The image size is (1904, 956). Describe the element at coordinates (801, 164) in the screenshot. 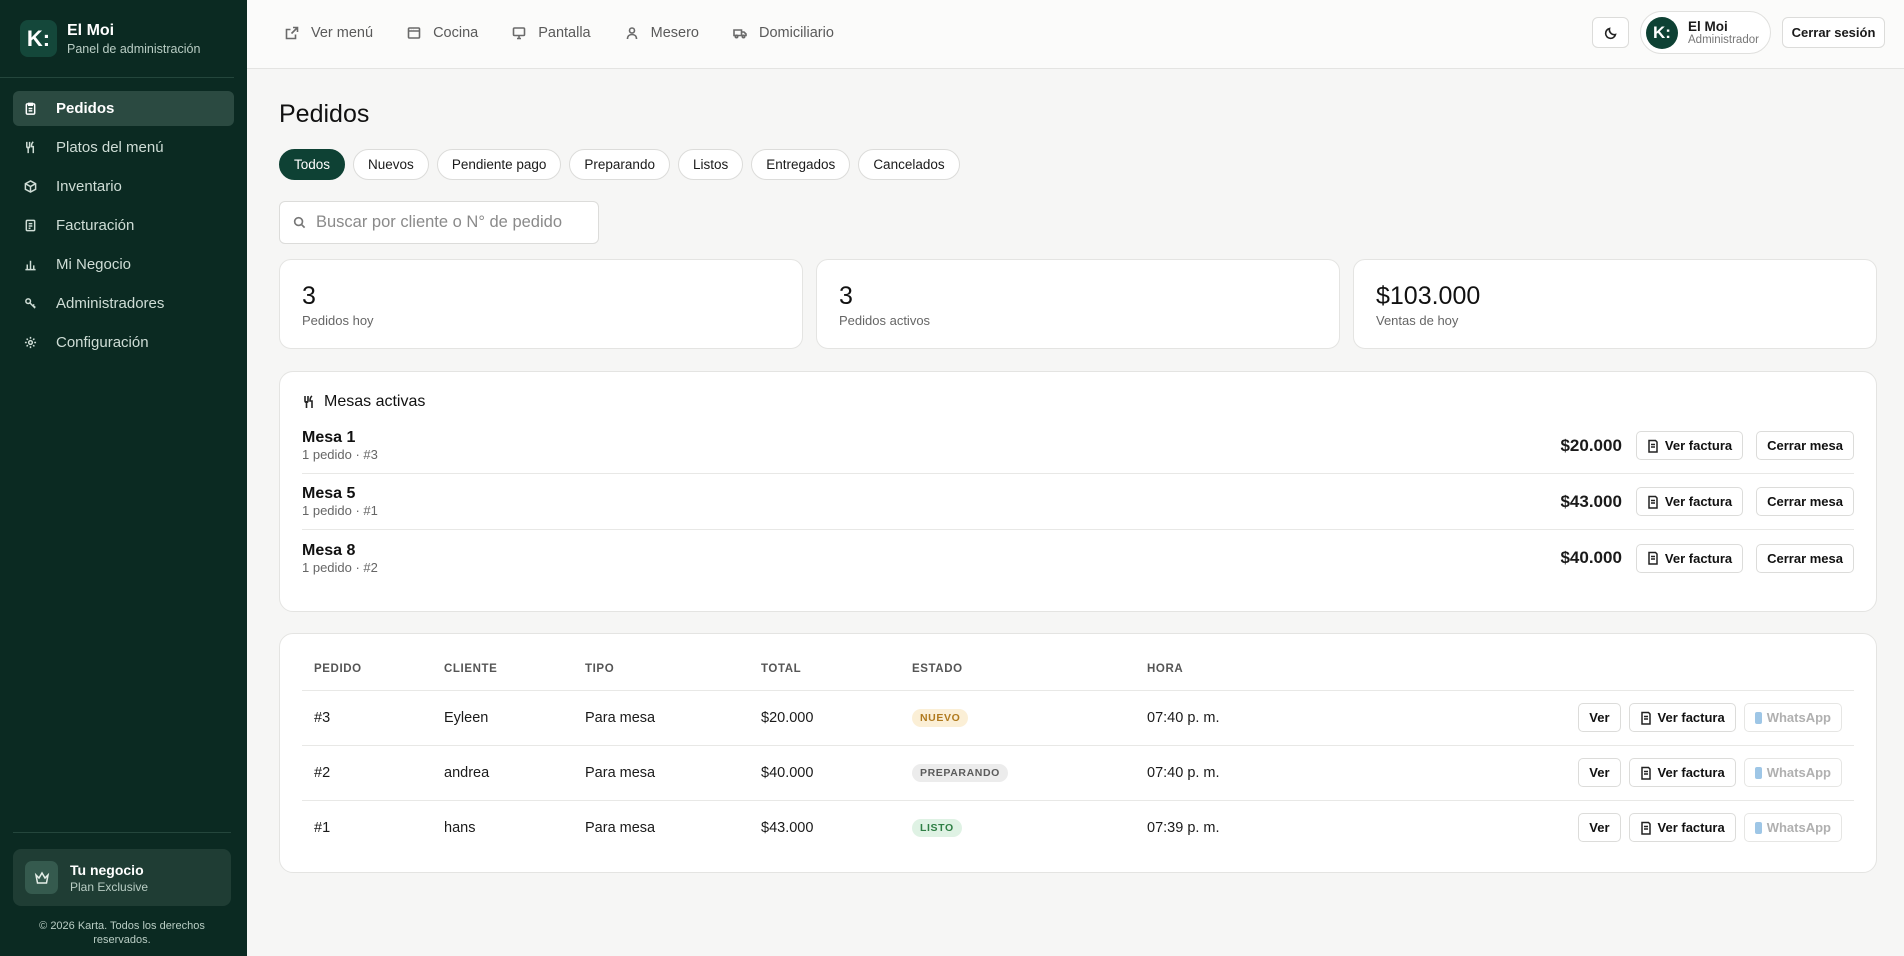

I see `filter-entregados: Entregados` at that location.